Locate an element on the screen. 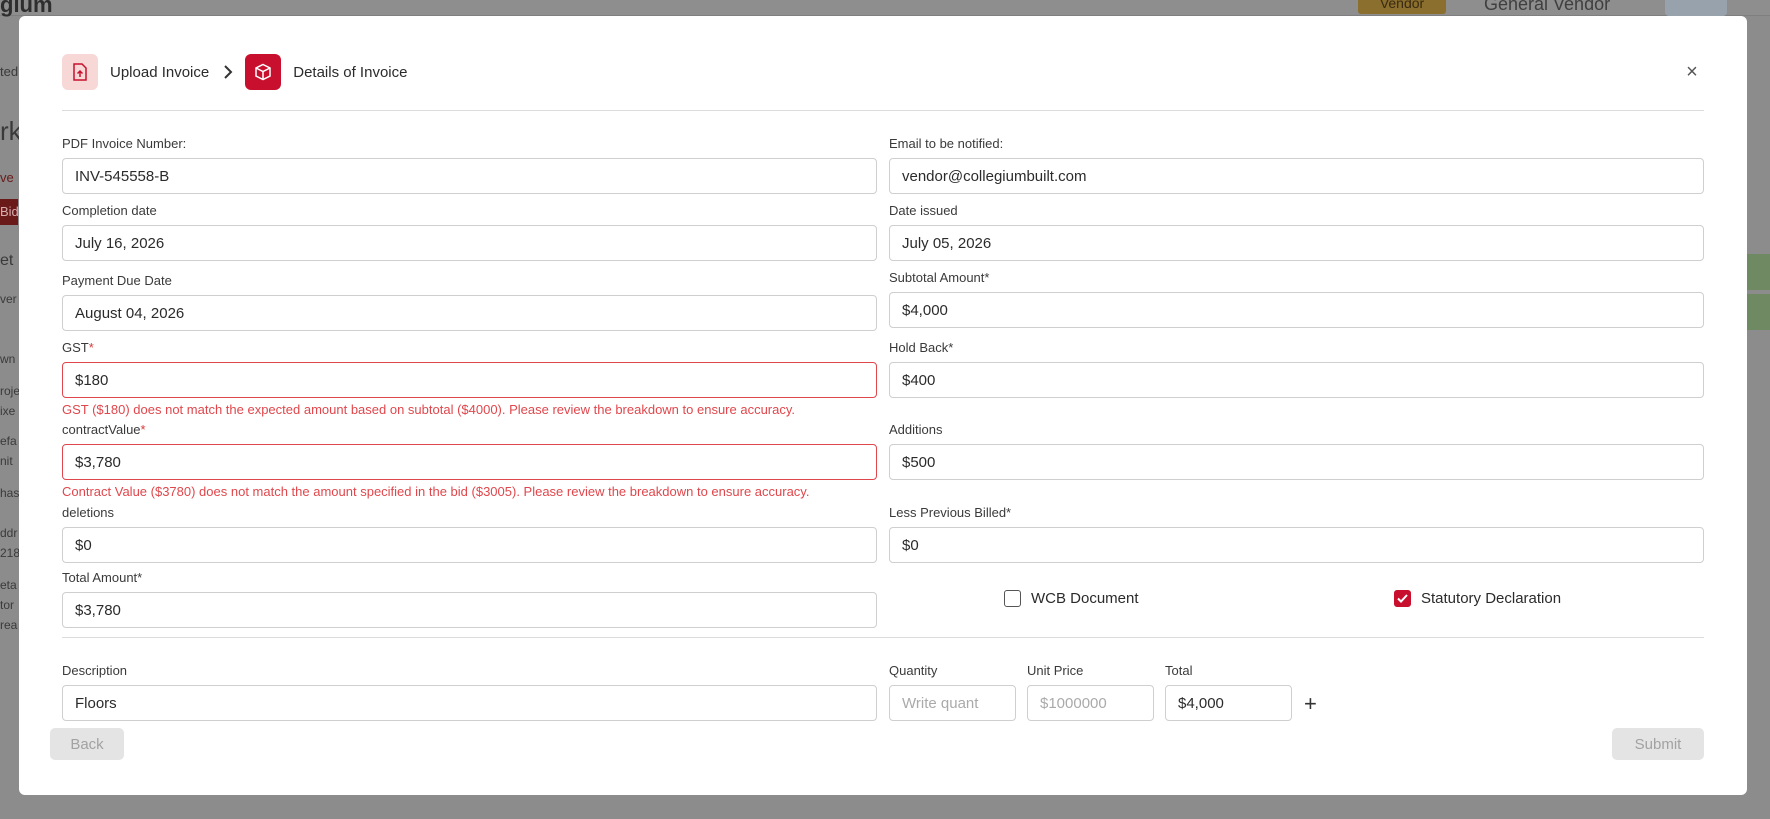 The height and width of the screenshot is (819, 1770). date-issued-field: Date issued is located at coordinates (1296, 232).